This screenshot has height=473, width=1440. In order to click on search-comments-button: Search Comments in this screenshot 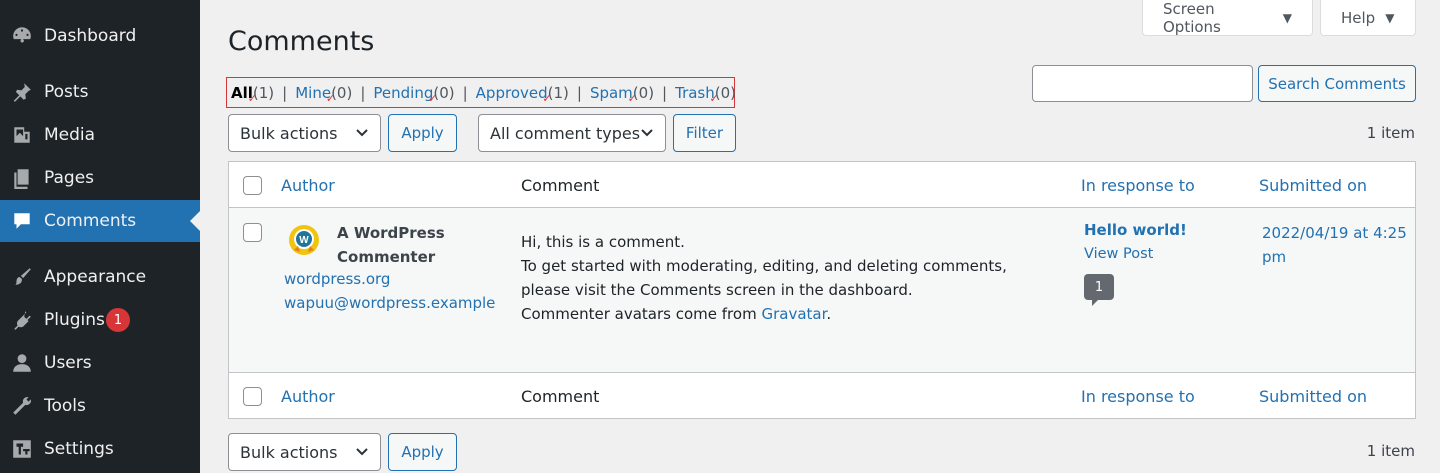, I will do `click(1337, 83)`.